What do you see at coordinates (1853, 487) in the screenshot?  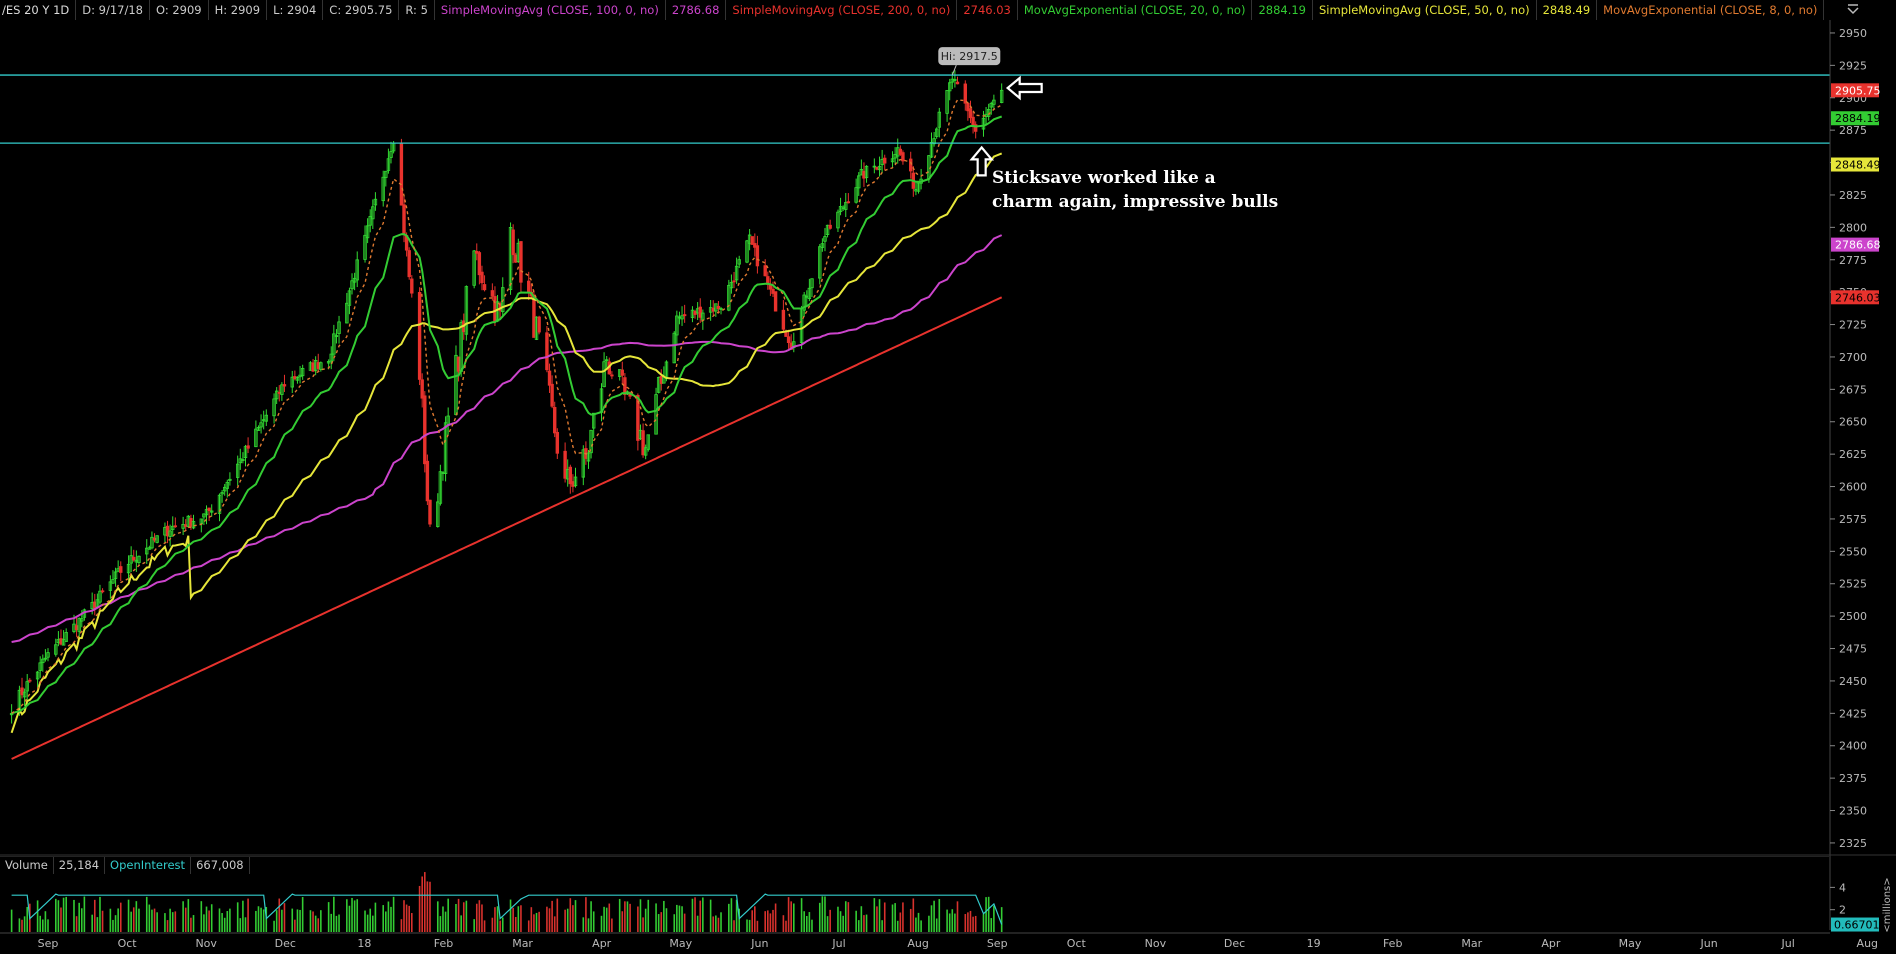 I see `y-tick-label-11: 2600` at bounding box center [1853, 487].